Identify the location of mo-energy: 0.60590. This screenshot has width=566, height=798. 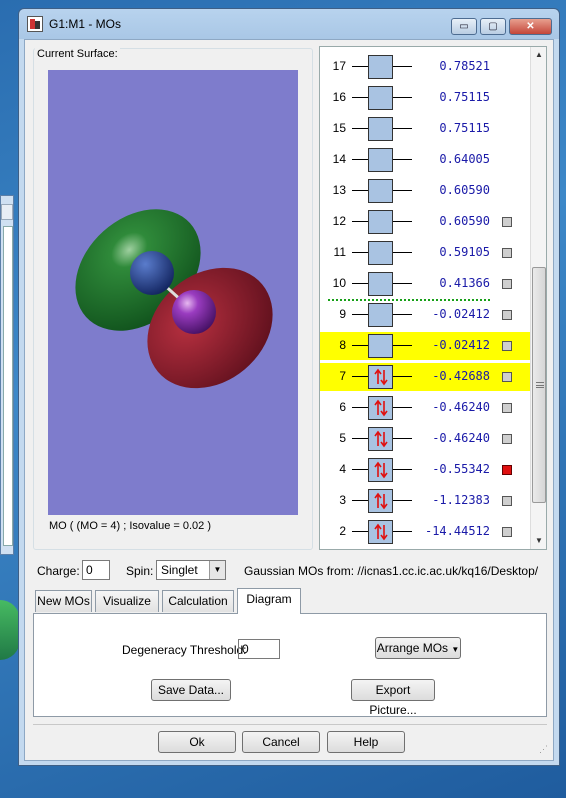
(464, 190).